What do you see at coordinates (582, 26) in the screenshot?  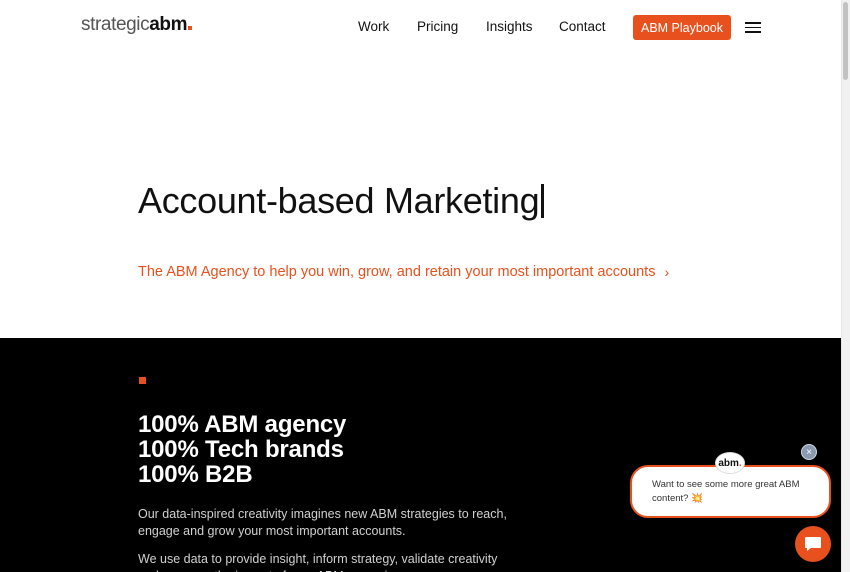 I see `nav-contact: Contact` at bounding box center [582, 26].